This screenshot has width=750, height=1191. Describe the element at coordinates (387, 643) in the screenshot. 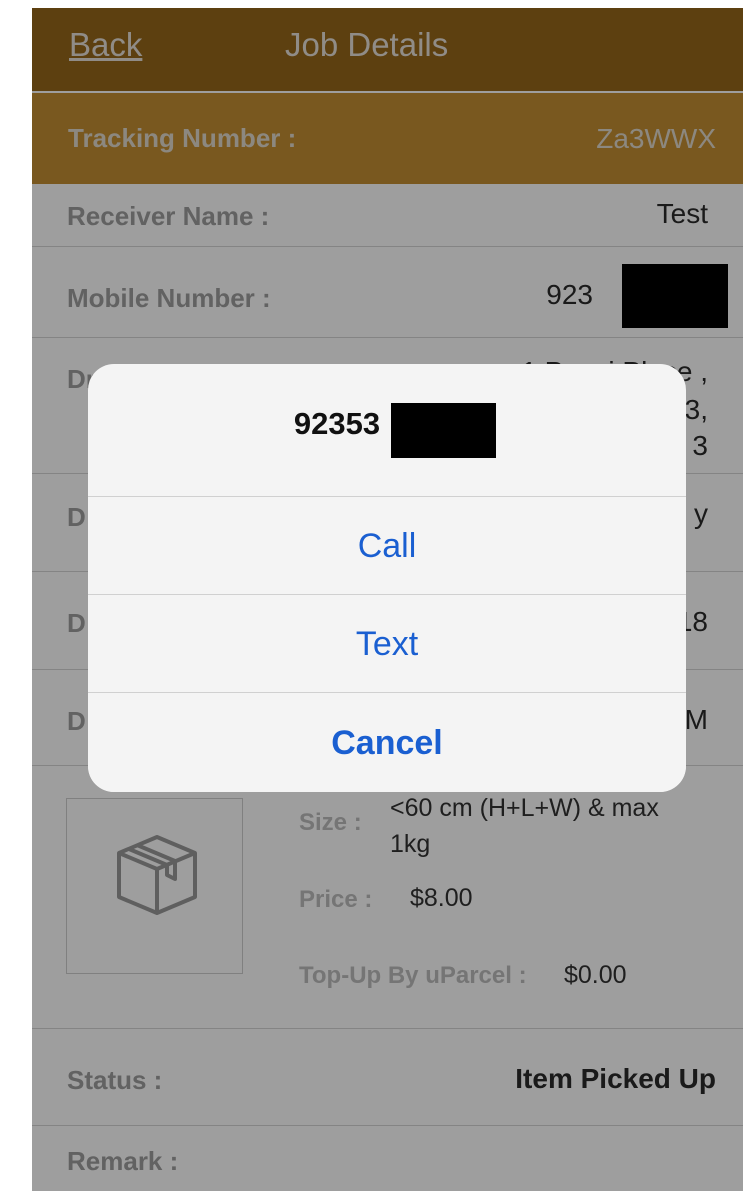

I see `text-button: Text` at that location.